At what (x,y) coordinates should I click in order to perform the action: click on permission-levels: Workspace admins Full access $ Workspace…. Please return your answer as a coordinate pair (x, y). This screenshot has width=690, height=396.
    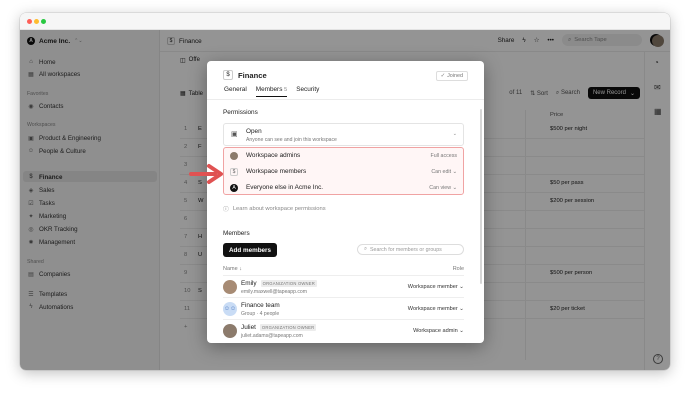
    Looking at the image, I should click on (343, 171).